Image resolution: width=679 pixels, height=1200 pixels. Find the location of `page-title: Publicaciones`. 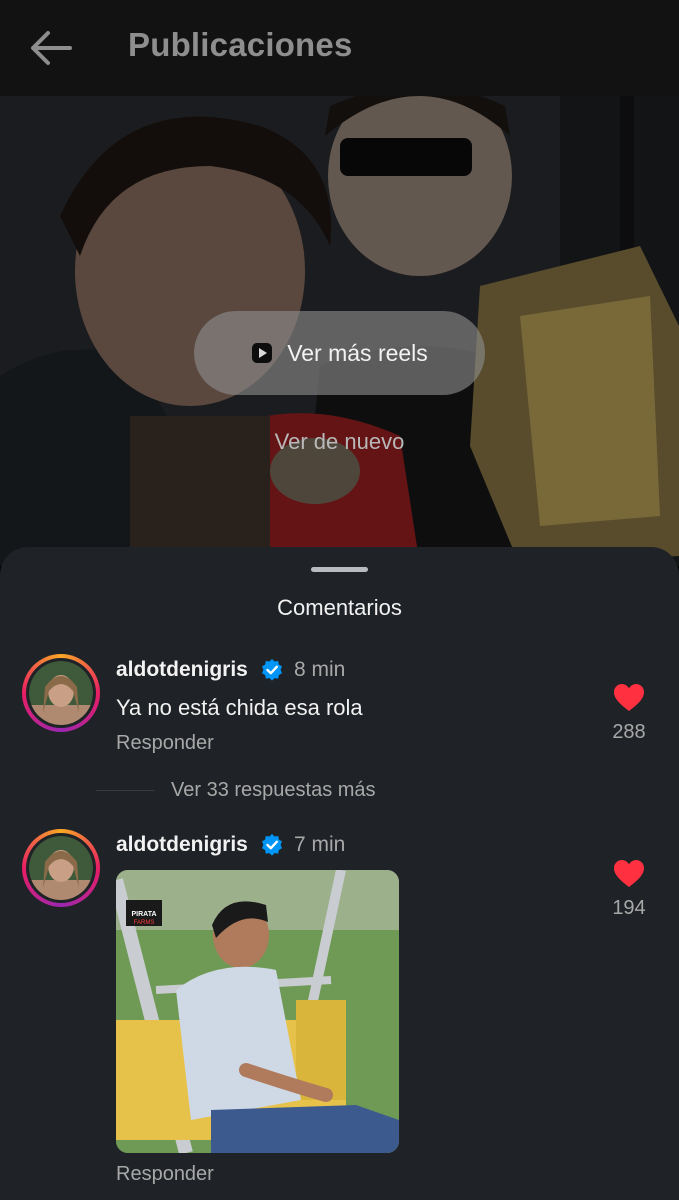

page-title: Publicaciones is located at coordinates (240, 44).